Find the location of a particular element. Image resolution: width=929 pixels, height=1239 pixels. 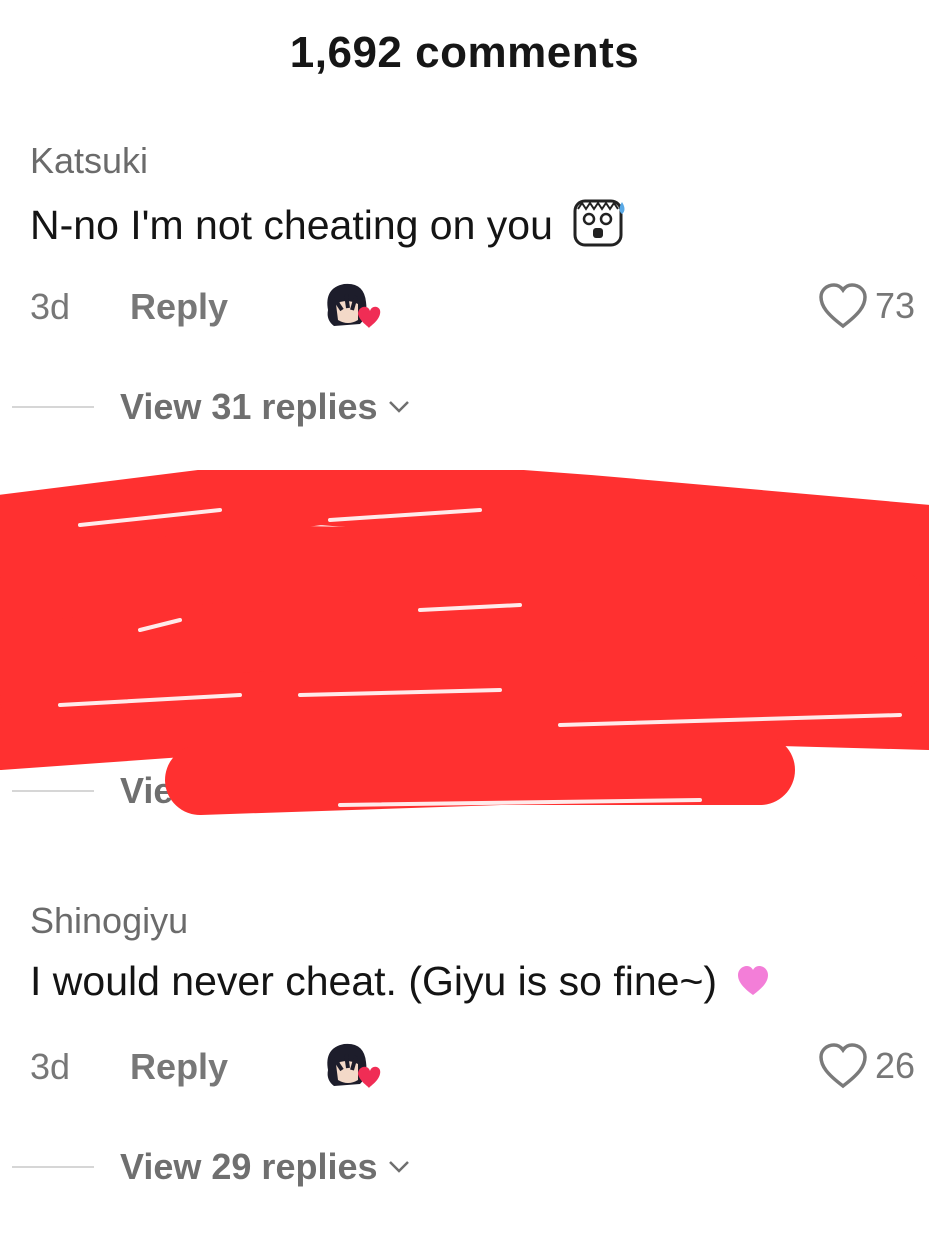

view-replies-button: View 31 replies is located at coordinates (205, 407).